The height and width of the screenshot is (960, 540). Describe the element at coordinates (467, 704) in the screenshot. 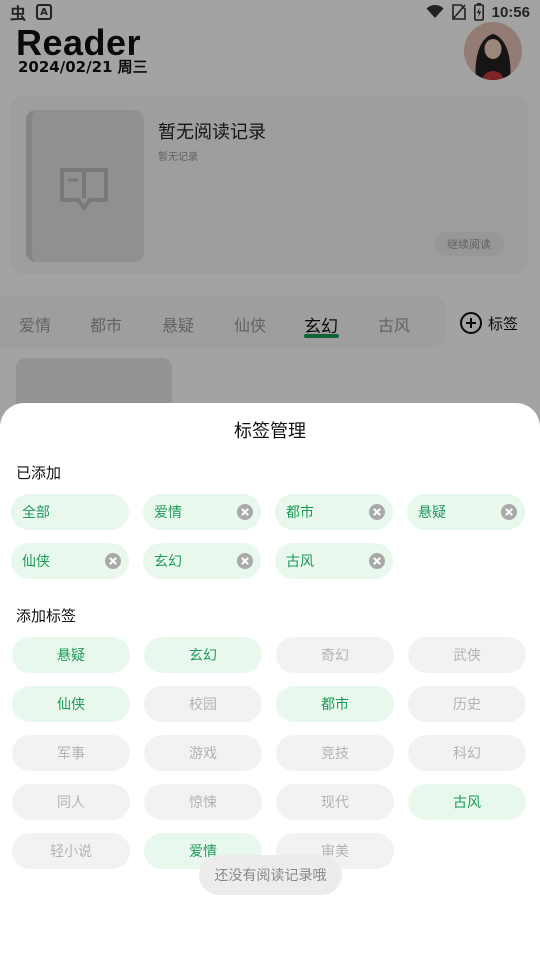

I see `available-tag-chip: 历史` at that location.